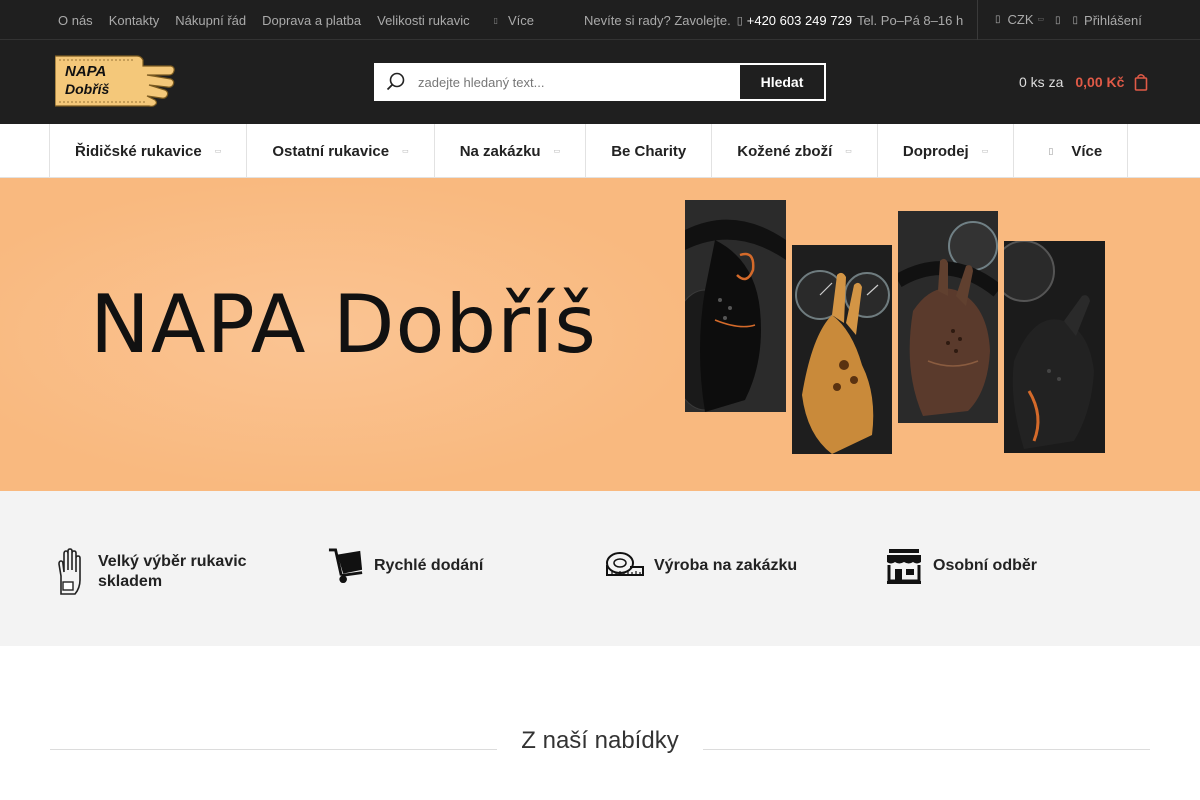 Image resolution: width=1200 pixels, height=800 pixels. I want to click on link-nakupni-rad: Nákupní řád, so click(210, 20).